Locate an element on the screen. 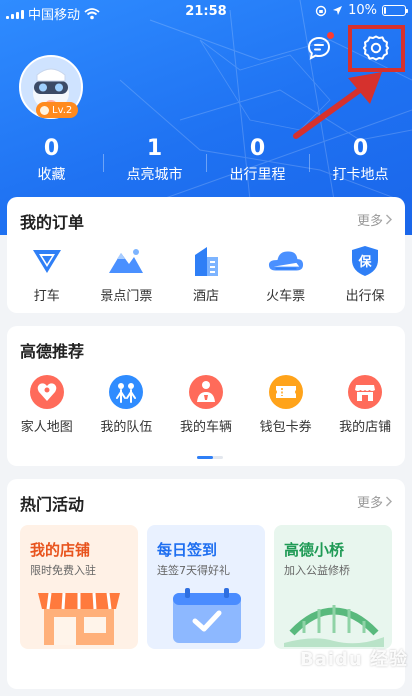 This screenshot has width=412, height=696. mountain-icon is located at coordinates (126, 261).